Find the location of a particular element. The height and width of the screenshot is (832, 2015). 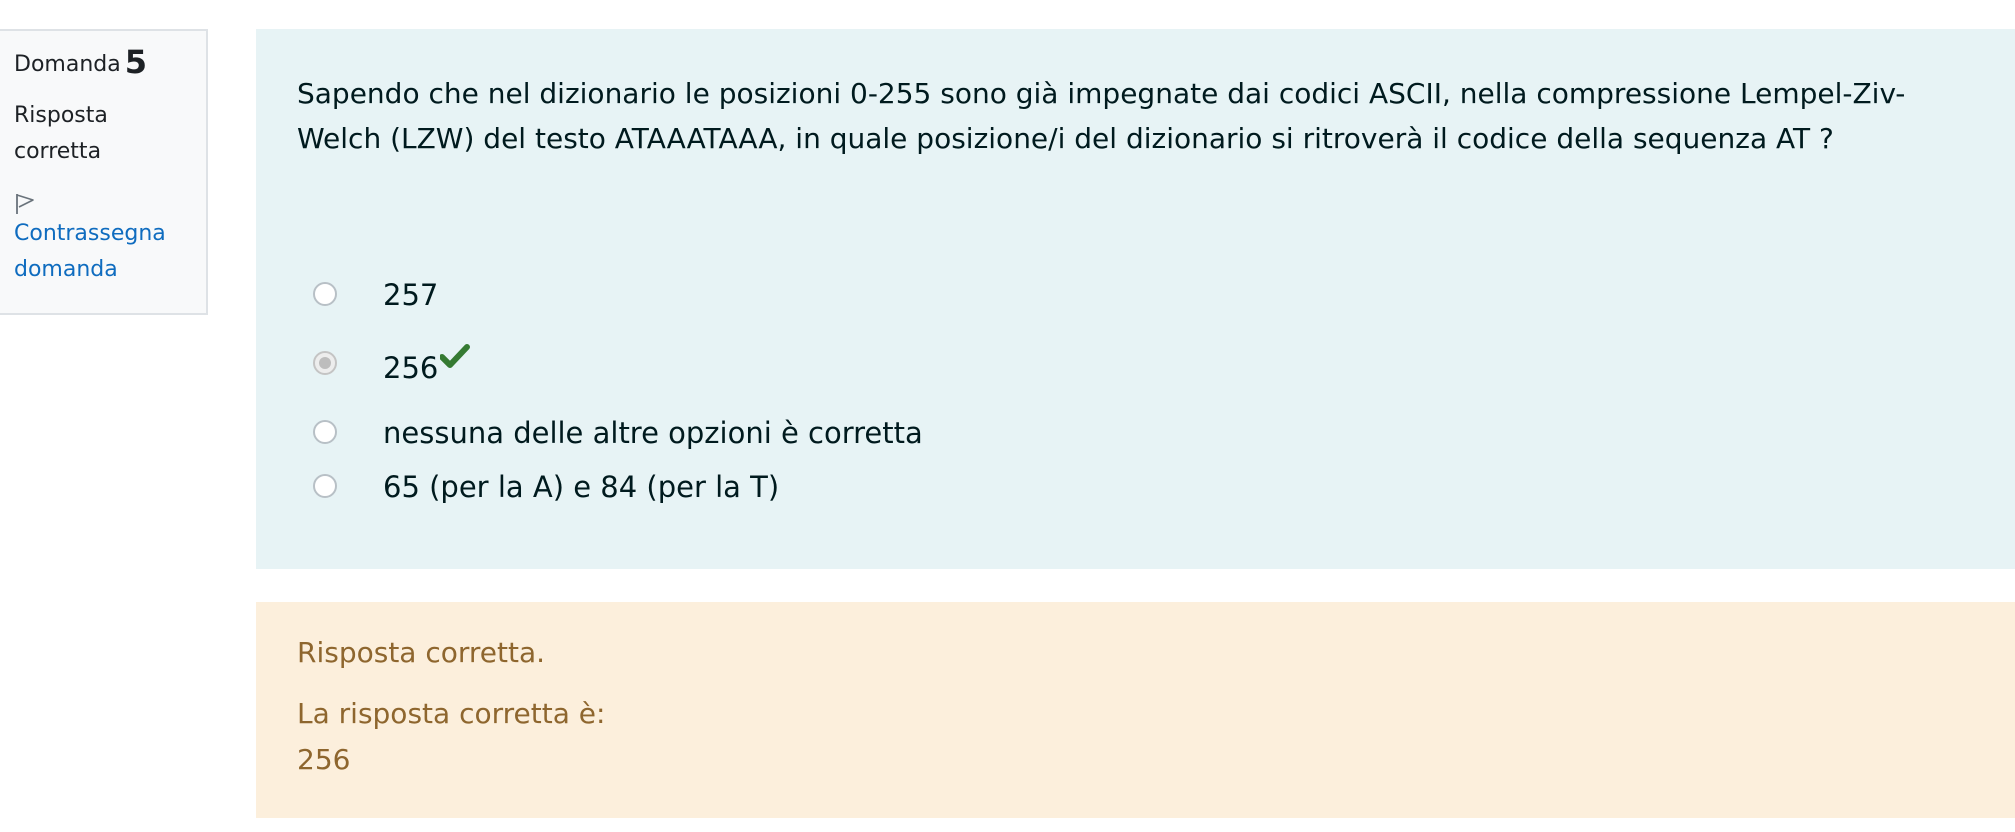

flag-link-line2: domanda is located at coordinates (66, 269).